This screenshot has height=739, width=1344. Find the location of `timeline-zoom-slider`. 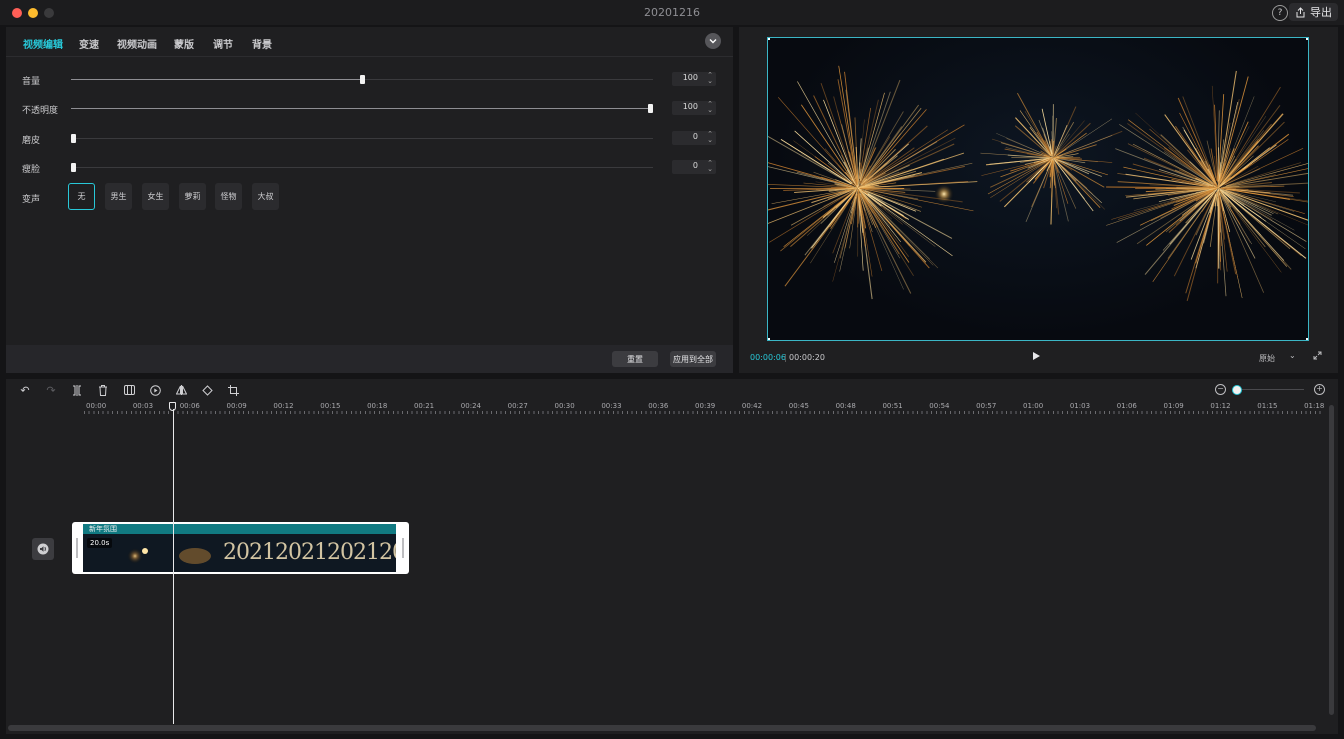

timeline-zoom-slider is located at coordinates (1271, 389).